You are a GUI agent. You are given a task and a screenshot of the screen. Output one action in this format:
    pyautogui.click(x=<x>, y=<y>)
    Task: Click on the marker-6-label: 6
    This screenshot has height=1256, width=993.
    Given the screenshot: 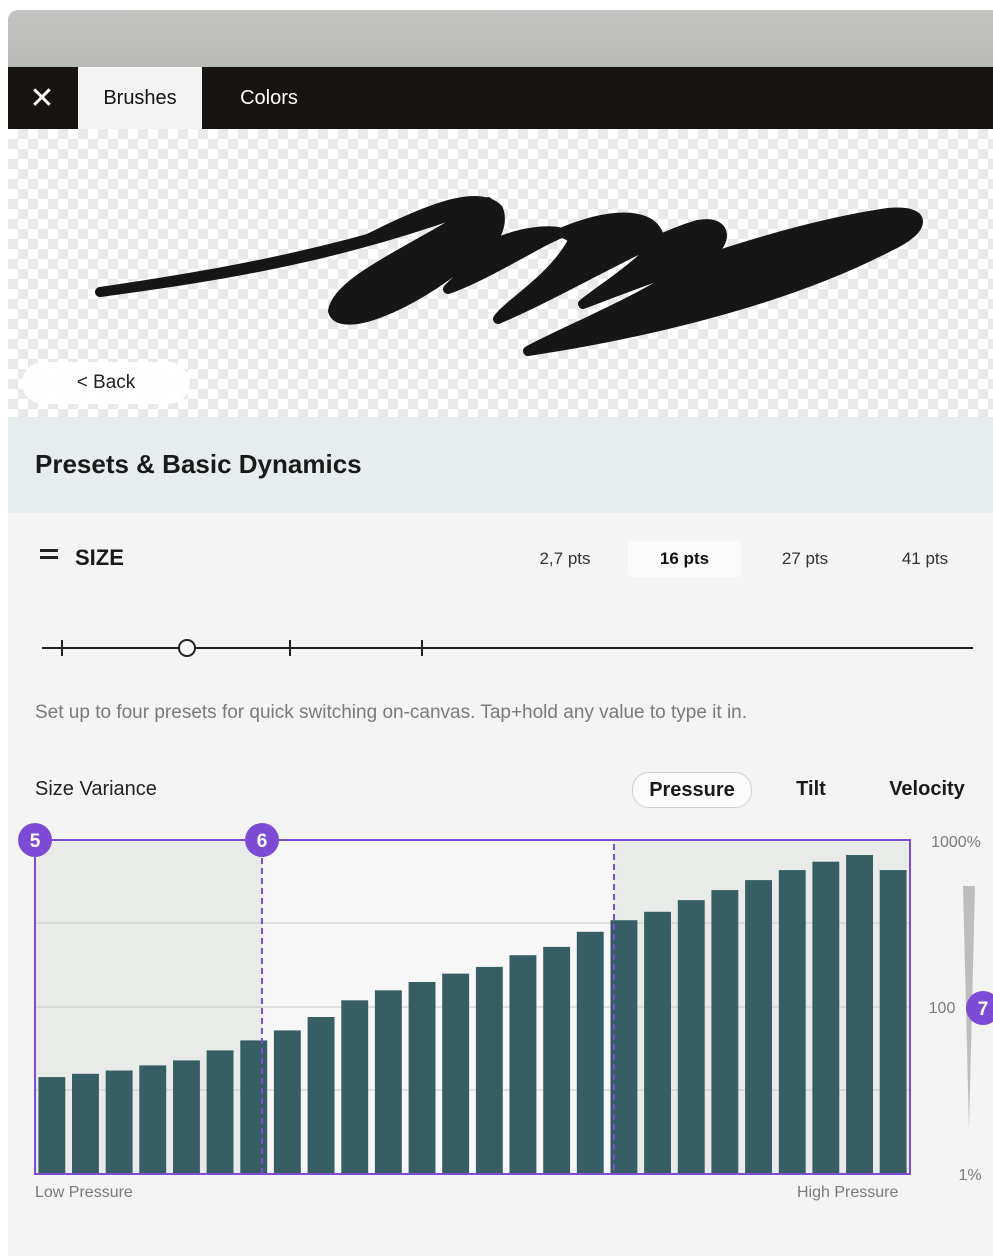 What is the action you would take?
    pyautogui.click(x=262, y=841)
    